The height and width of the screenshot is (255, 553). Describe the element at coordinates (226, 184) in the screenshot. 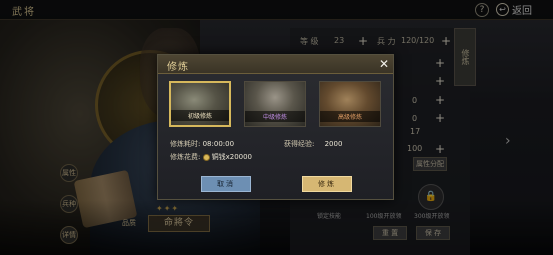

I see `cancel-button: 取消` at that location.